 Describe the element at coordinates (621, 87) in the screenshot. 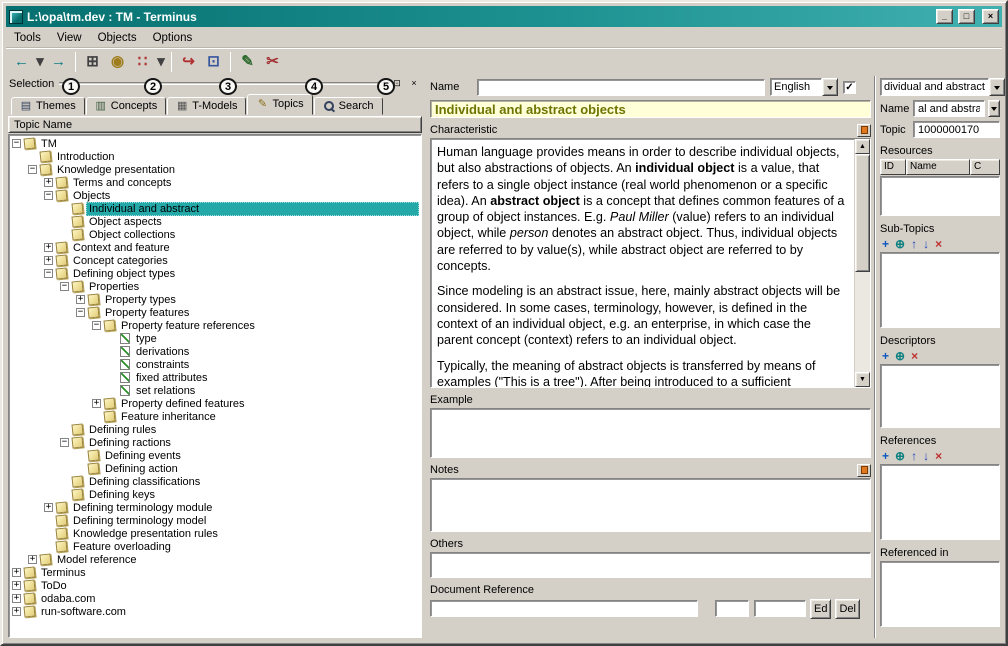

I see `topic-name-input` at that location.